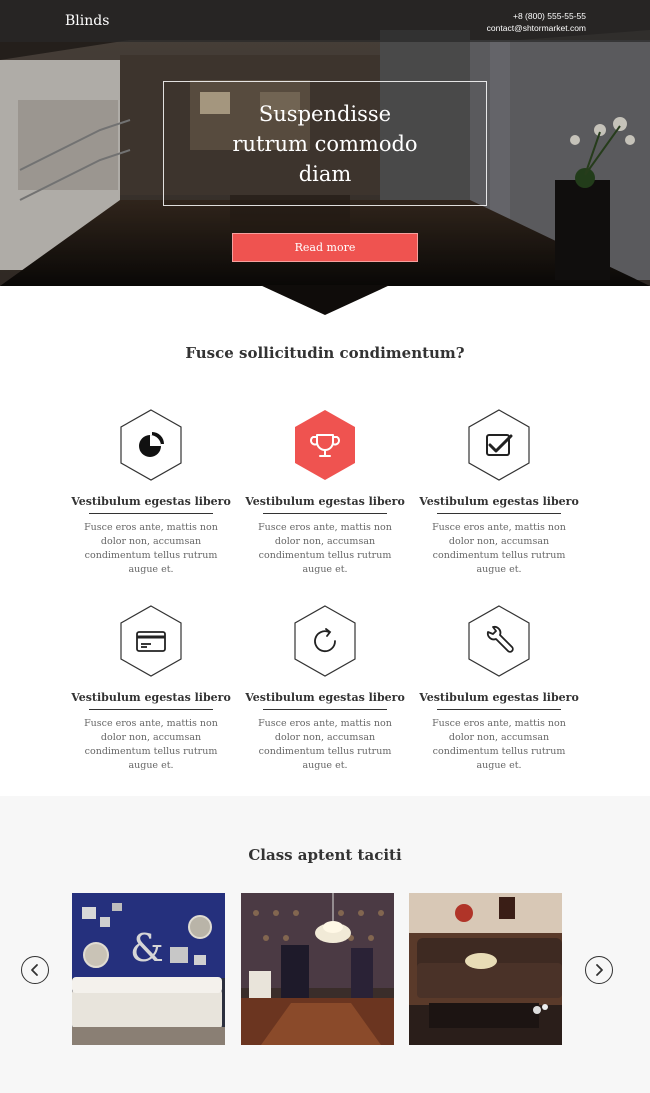  I want to click on chevron-right-icon, so click(599, 970).